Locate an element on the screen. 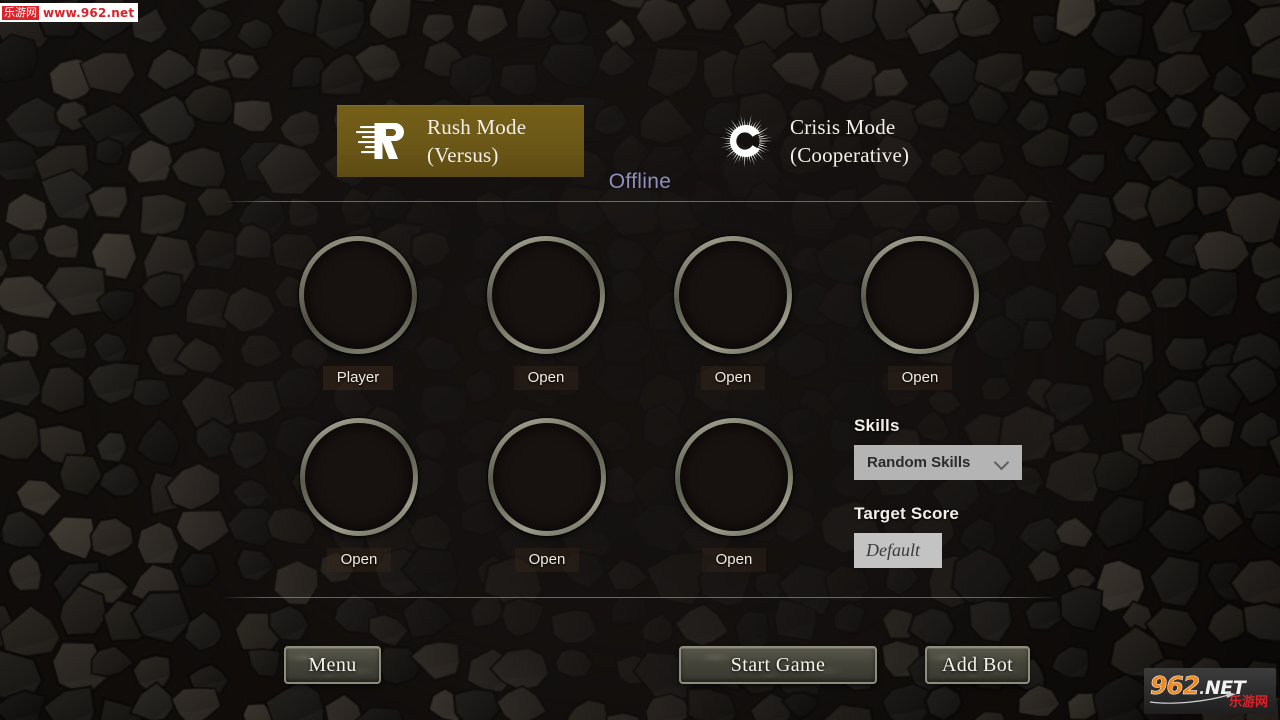 This screenshot has width=1280, height=720. player-slot-3-label: Open is located at coordinates (733, 378).